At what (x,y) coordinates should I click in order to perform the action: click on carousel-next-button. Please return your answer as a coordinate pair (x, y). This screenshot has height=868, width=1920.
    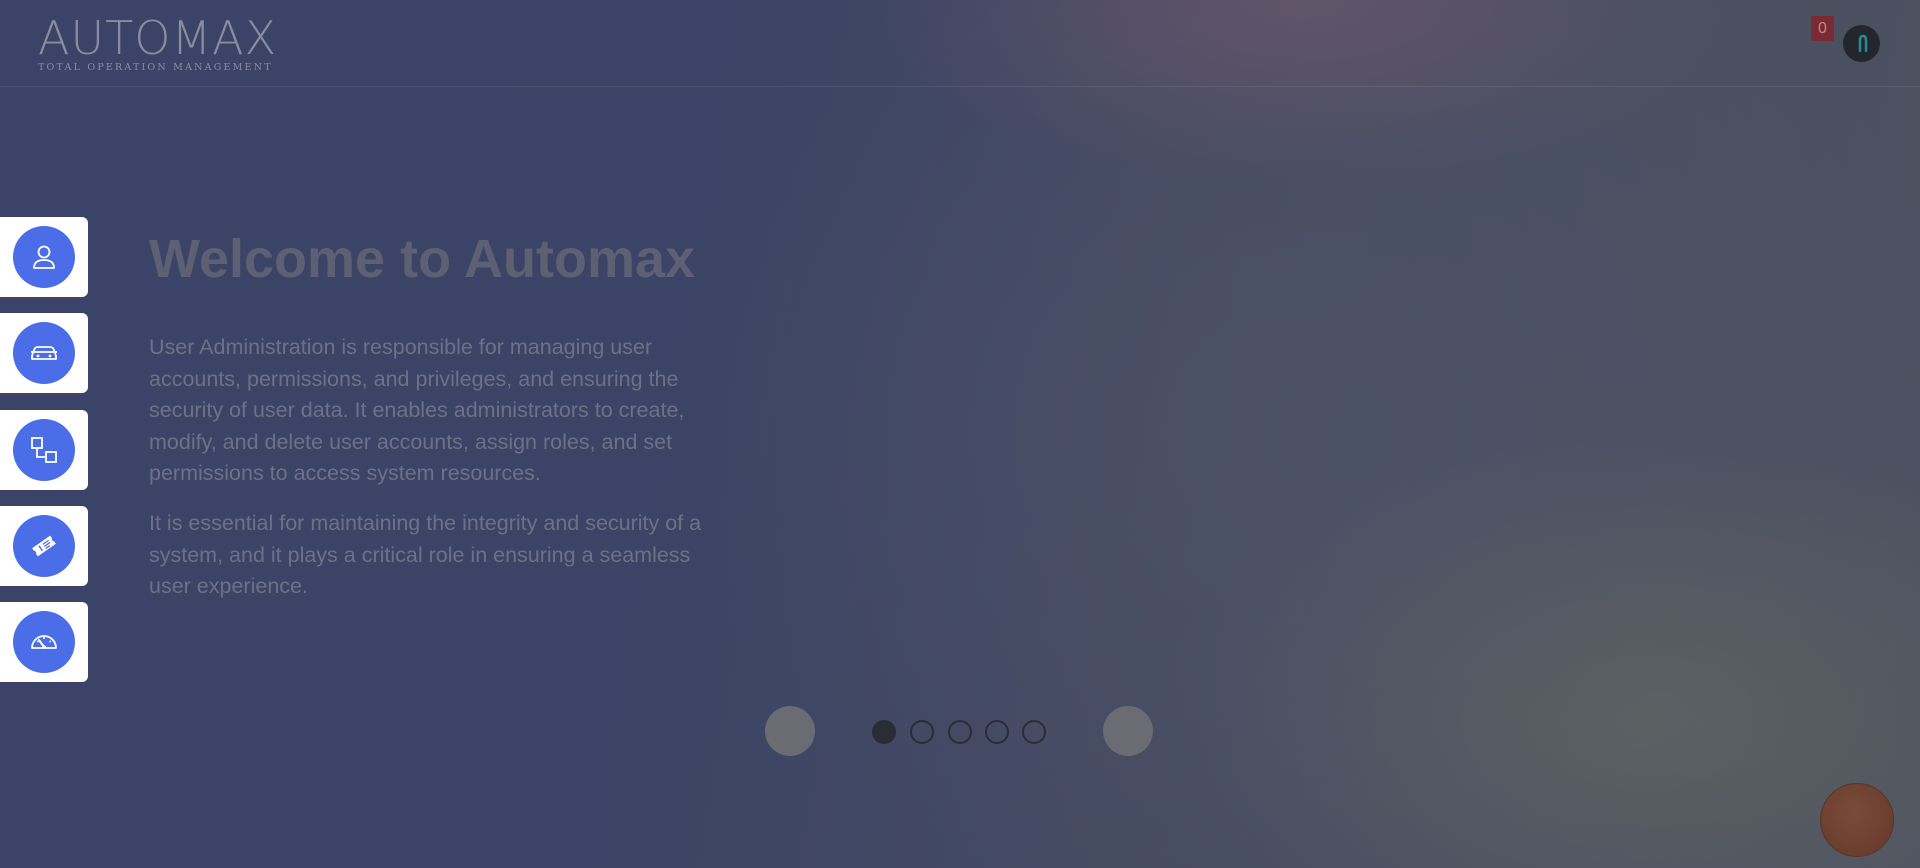
    Looking at the image, I should click on (1128, 731).